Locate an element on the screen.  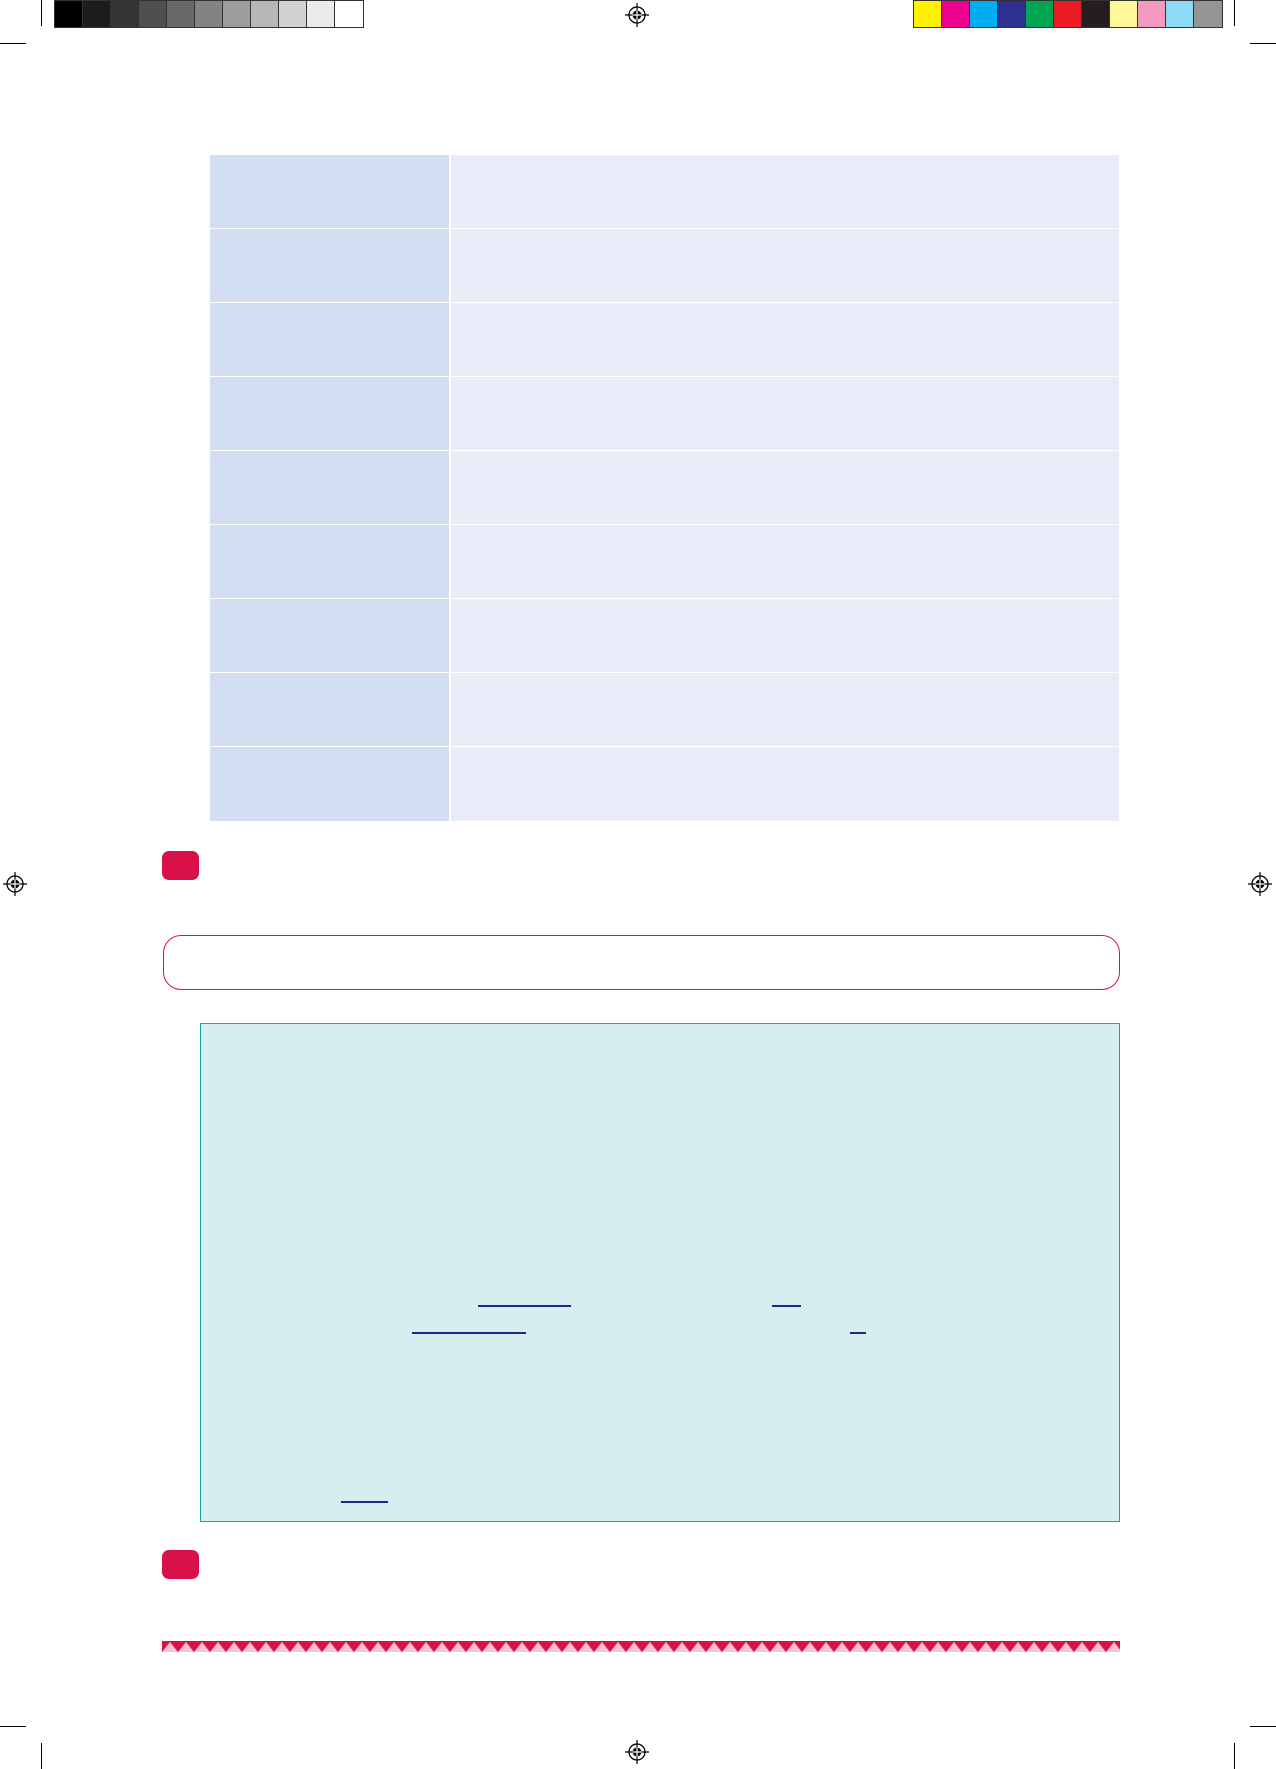
outlined-heading-box is located at coordinates (641, 962).